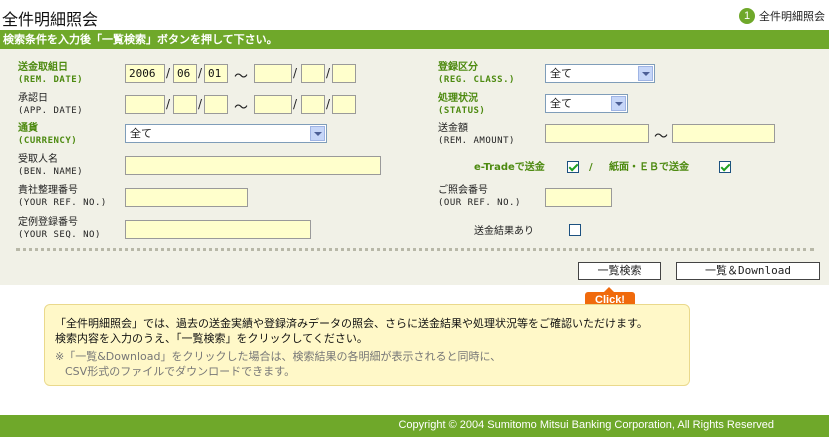  I want to click on reg-class-label: 登録区分 (REG. CLASS.), so click(476, 73).